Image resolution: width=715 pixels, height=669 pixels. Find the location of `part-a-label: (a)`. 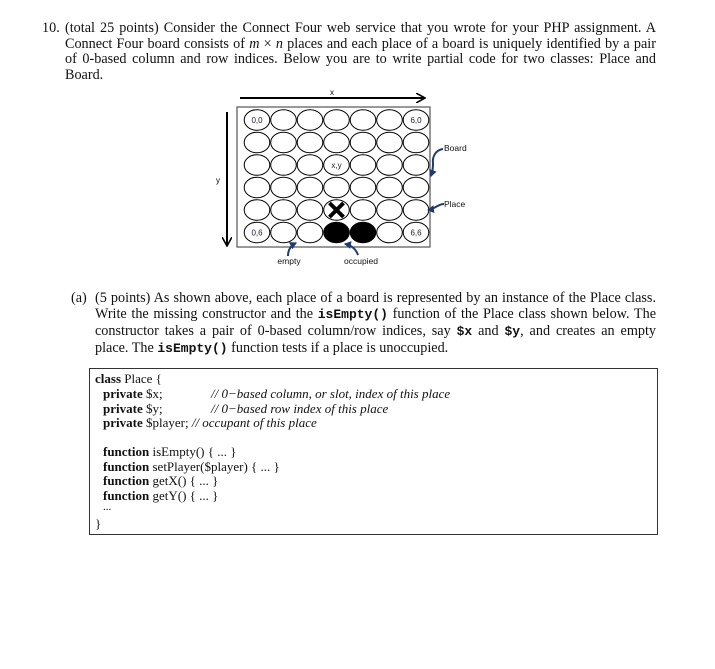

part-a-label: (a) is located at coordinates (79, 298).